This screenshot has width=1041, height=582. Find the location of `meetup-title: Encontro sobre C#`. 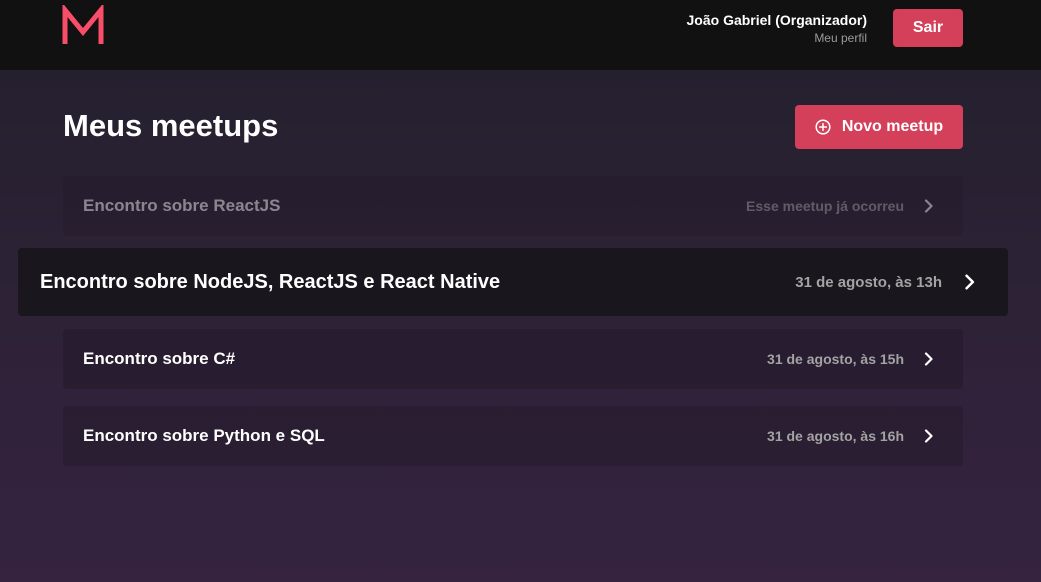

meetup-title: Encontro sobre C# is located at coordinates (159, 358).